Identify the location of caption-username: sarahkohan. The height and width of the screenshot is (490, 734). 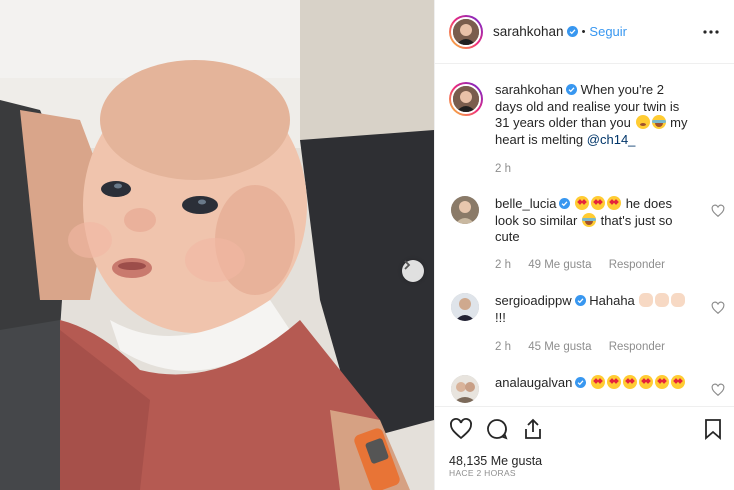
(529, 89).